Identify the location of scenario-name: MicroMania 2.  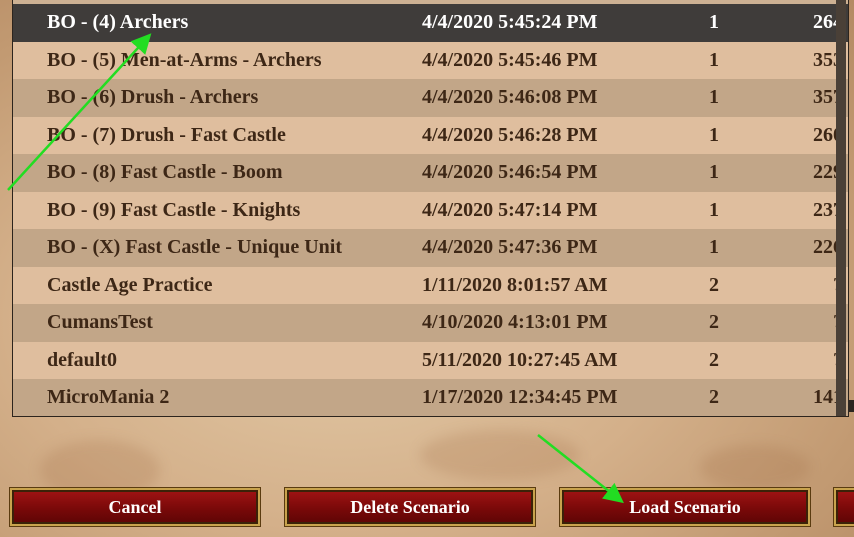
(108, 397).